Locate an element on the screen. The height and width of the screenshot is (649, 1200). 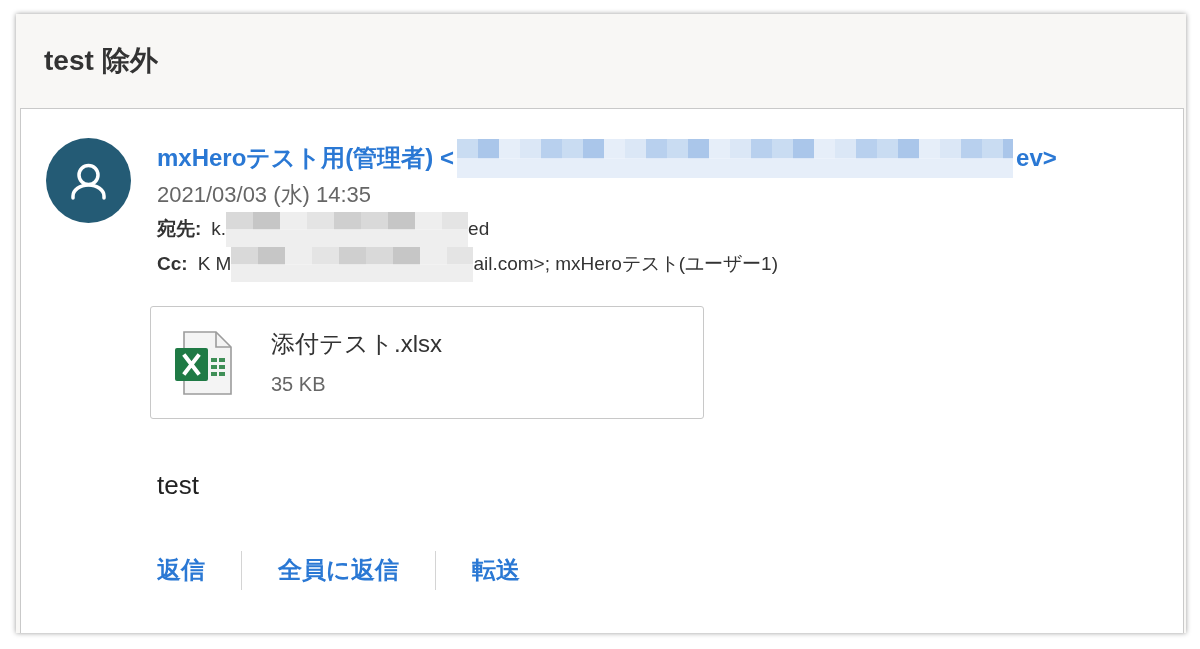
message-body: test is located at coordinates (178, 485).